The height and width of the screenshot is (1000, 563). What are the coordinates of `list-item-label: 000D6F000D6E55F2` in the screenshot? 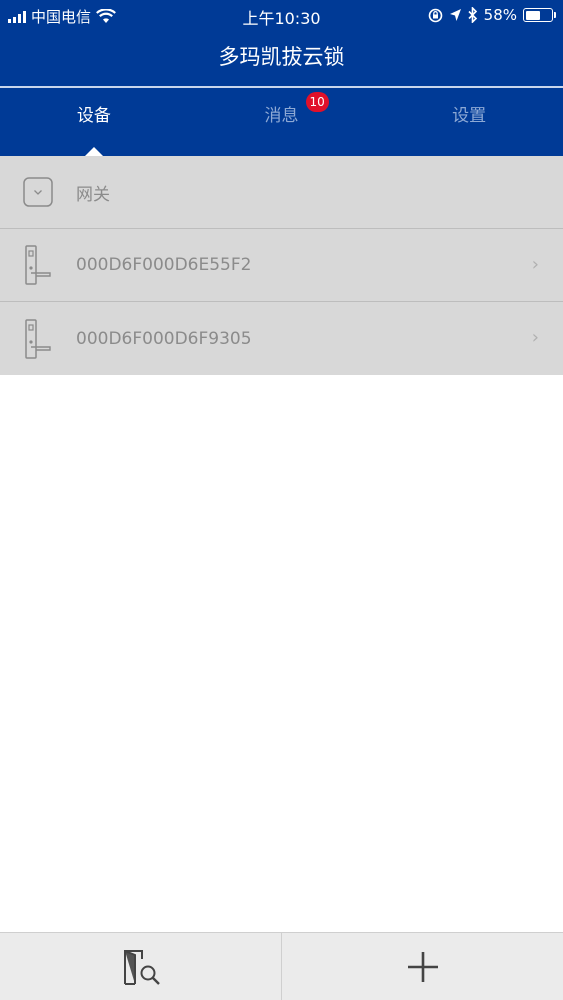 It's located at (164, 265).